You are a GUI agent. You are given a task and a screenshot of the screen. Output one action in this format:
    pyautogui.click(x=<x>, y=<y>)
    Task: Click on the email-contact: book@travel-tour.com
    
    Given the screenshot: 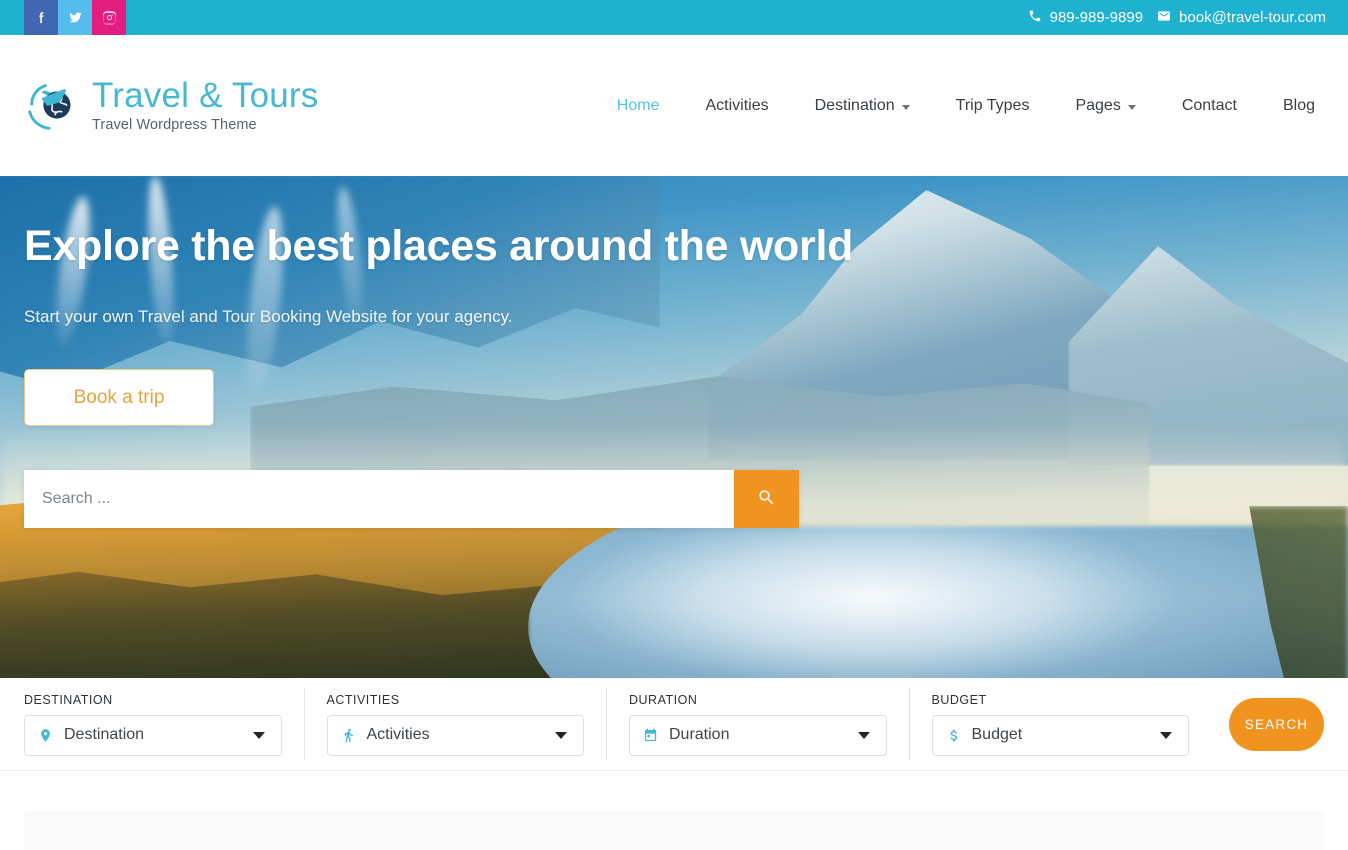 What is the action you would take?
    pyautogui.click(x=1241, y=18)
    